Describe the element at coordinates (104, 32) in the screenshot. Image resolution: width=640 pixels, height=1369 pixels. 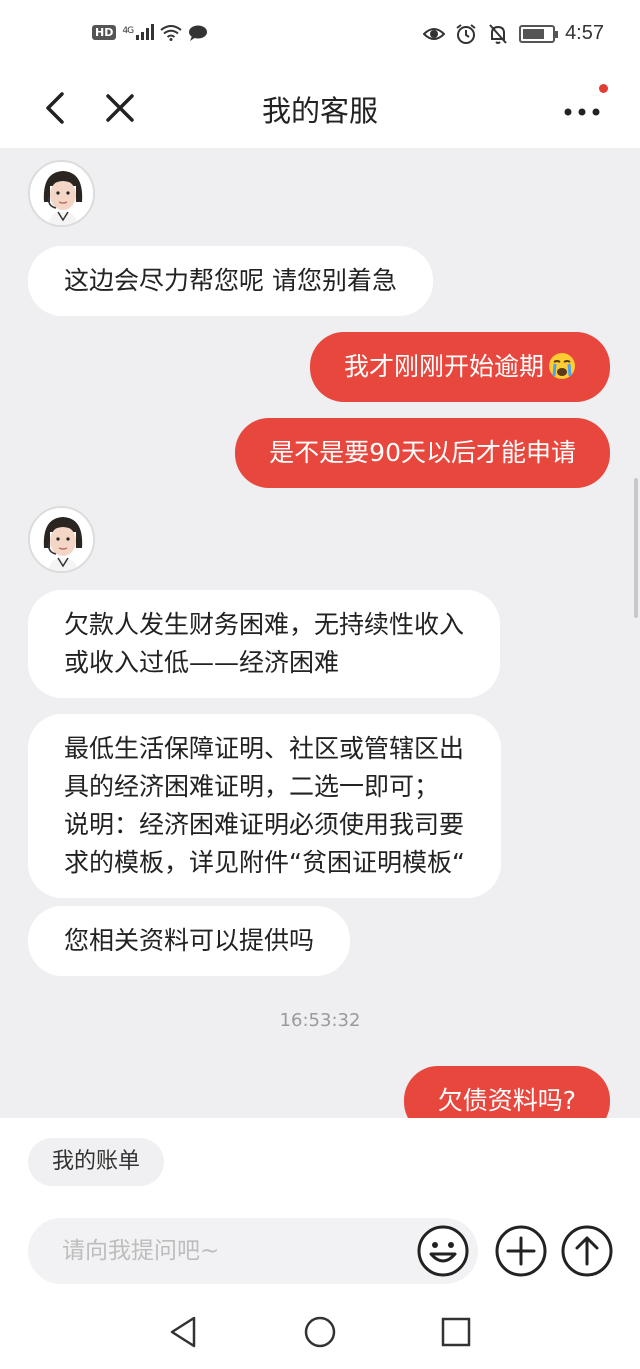
I see `hd-badge: HD` at that location.